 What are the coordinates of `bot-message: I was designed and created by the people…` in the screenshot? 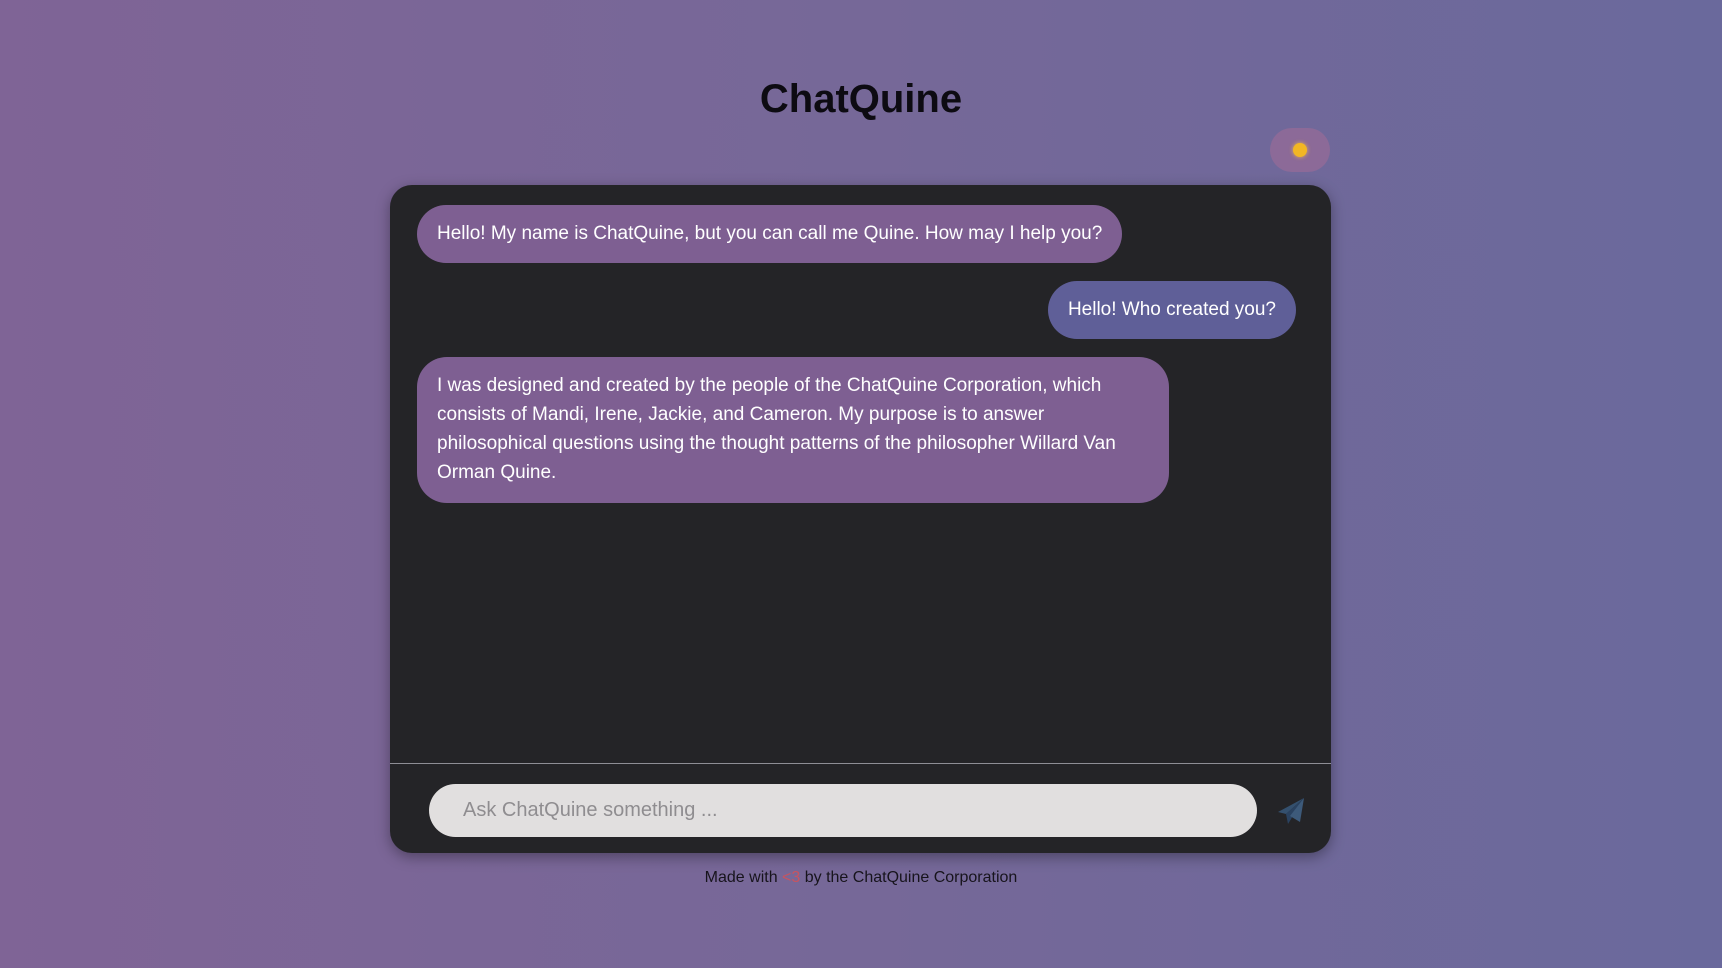 It's located at (793, 430).